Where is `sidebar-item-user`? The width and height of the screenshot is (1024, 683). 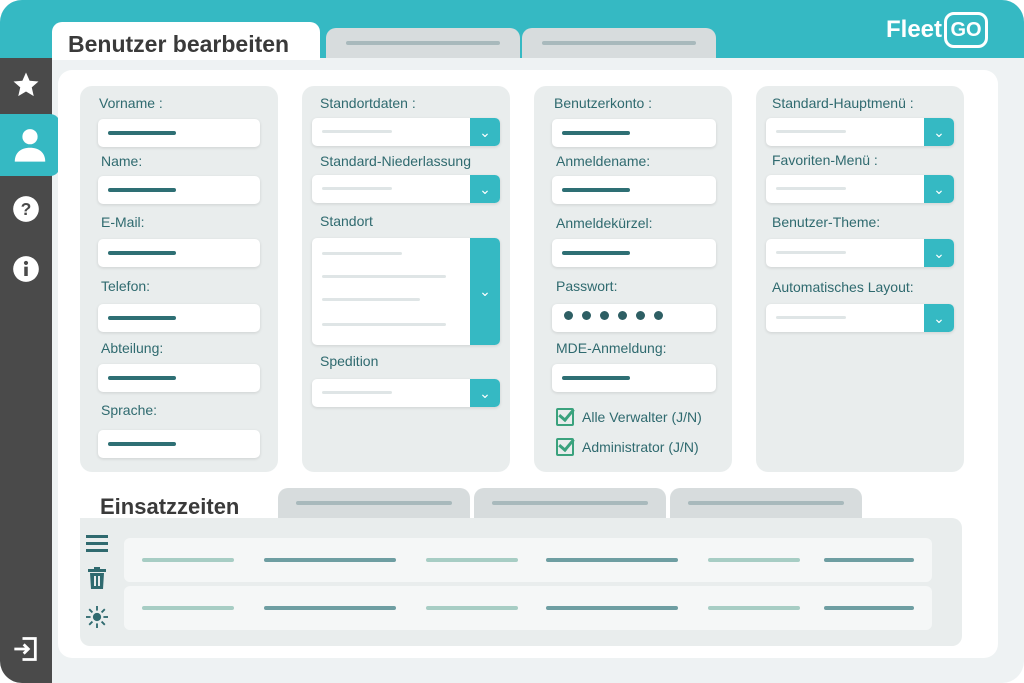 sidebar-item-user is located at coordinates (30, 145).